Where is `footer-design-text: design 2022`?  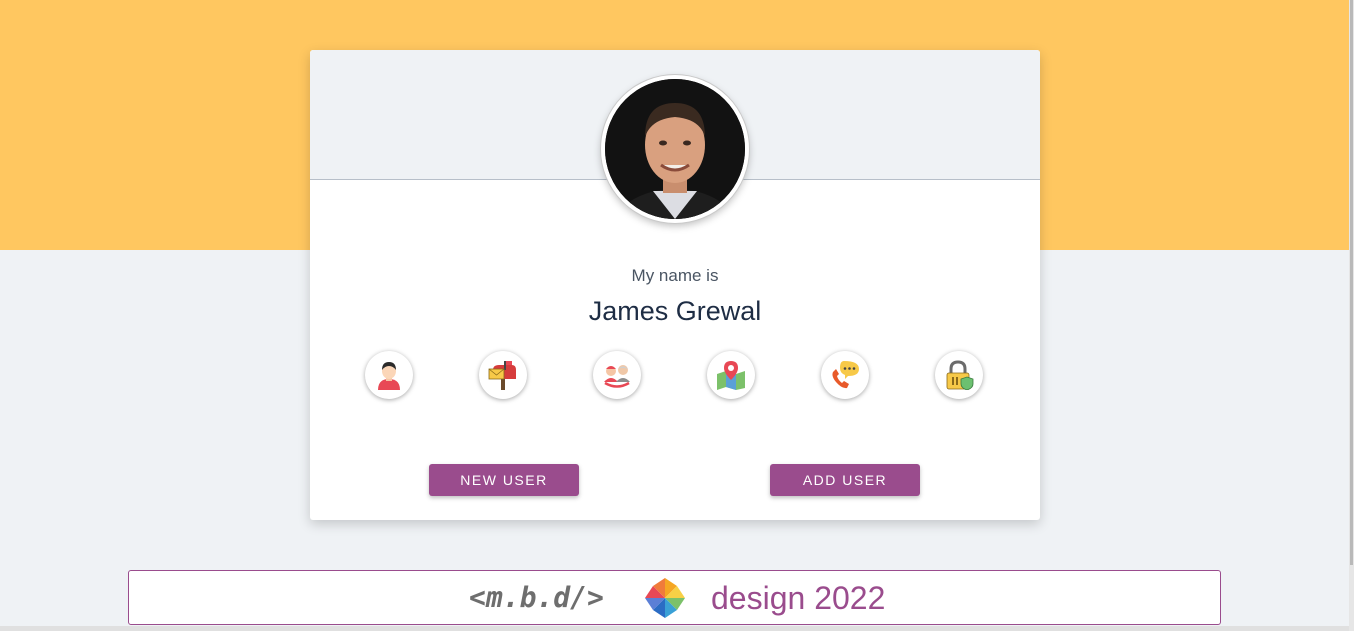 footer-design-text: design 2022 is located at coordinates (798, 598).